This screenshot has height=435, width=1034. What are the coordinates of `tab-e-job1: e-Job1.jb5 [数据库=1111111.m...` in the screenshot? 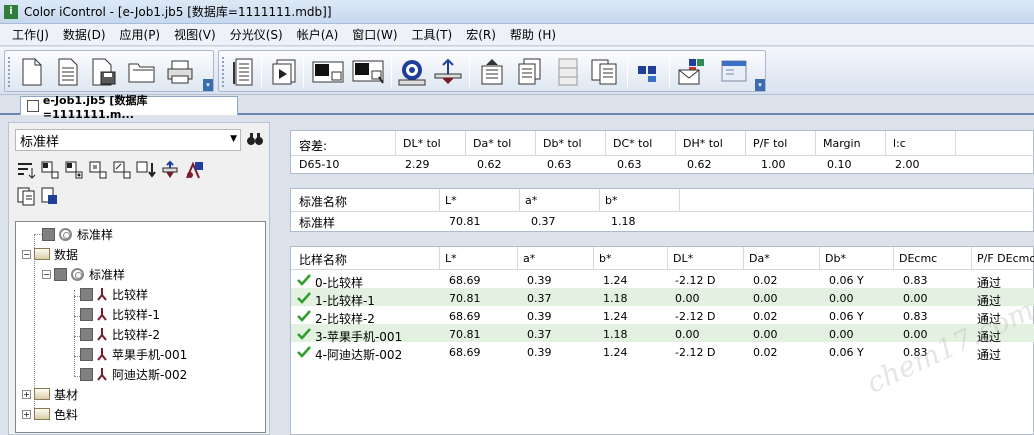 It's located at (129, 107).